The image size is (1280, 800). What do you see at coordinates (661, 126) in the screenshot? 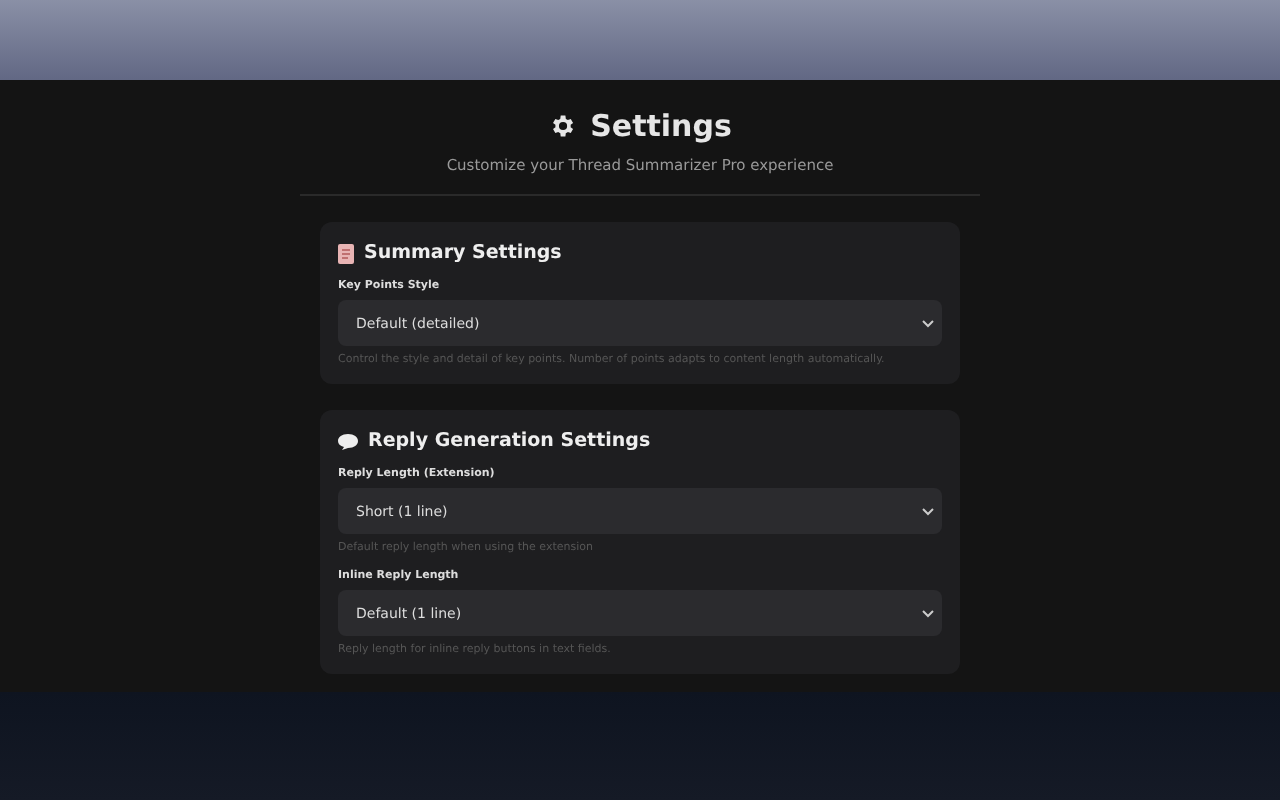
I see `page-title: Settings` at bounding box center [661, 126].